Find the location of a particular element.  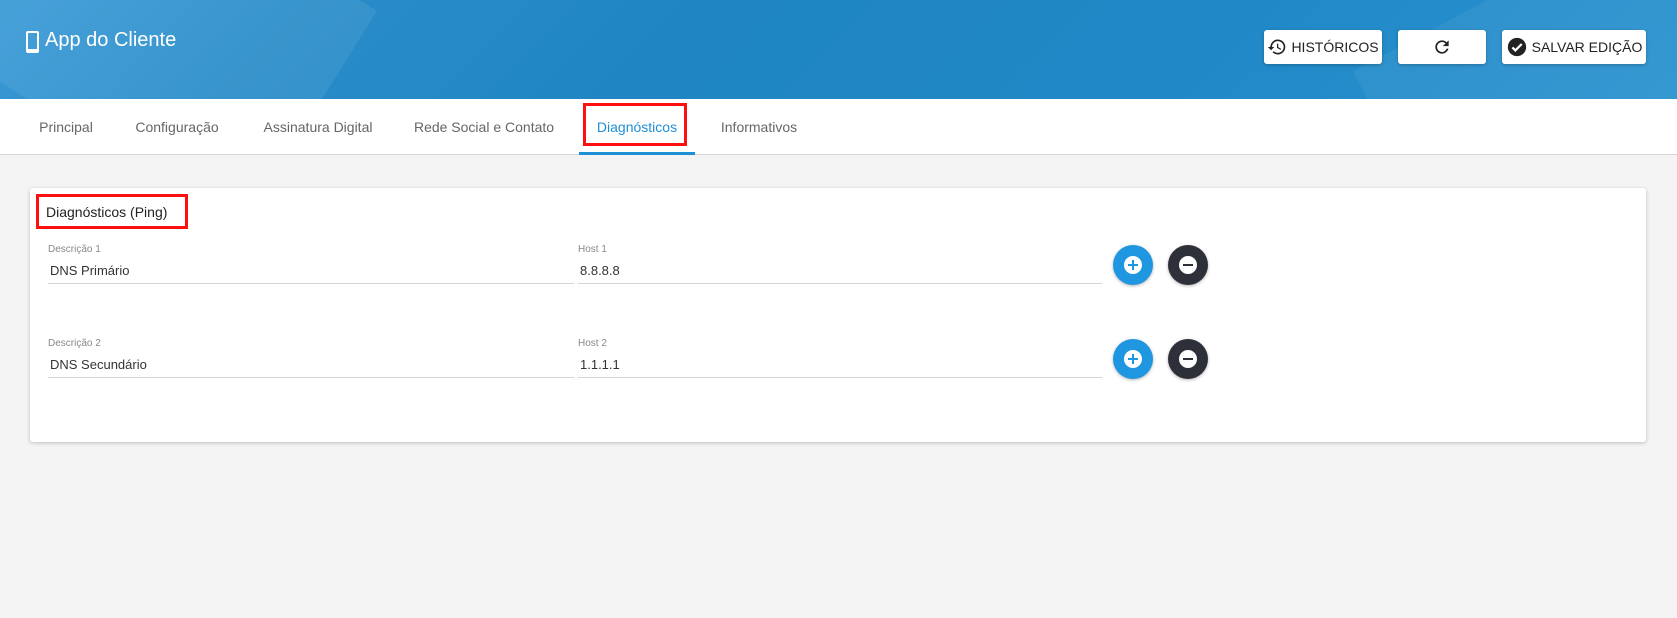

save-edit-button-label: SALVAR EDIÇÃO is located at coordinates (1587, 47).